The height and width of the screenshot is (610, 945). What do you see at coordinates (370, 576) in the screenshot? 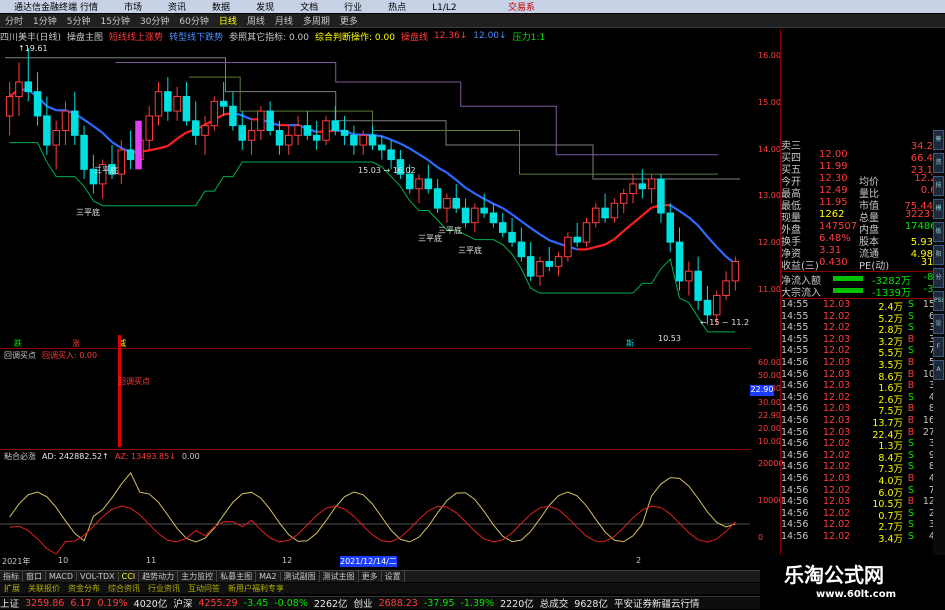
I see `indicator-tab: 更多` at bounding box center [370, 576].